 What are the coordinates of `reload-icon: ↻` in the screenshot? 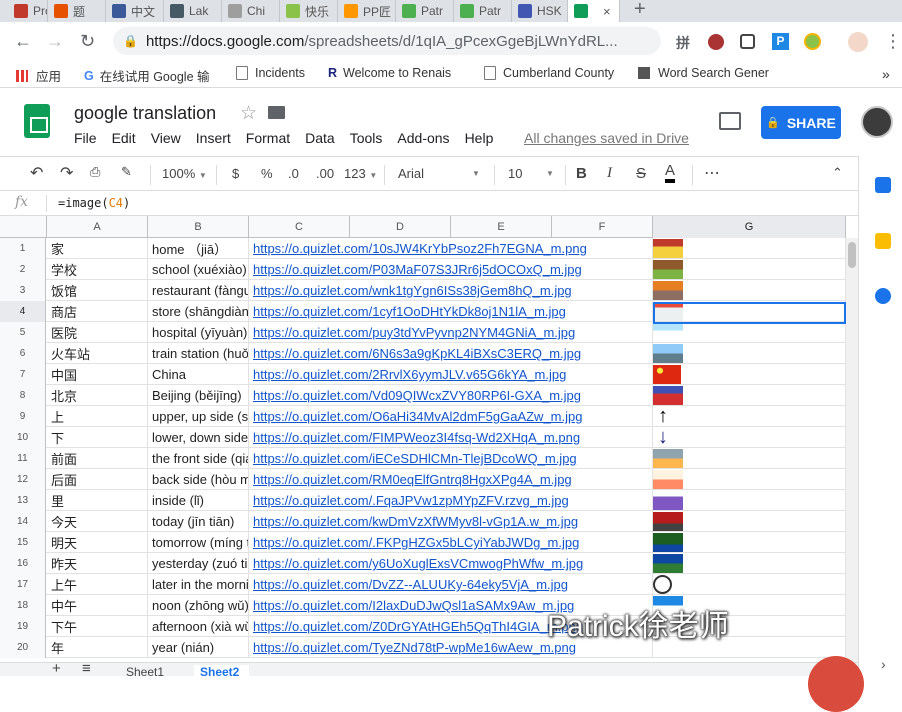 It's located at (87, 41).